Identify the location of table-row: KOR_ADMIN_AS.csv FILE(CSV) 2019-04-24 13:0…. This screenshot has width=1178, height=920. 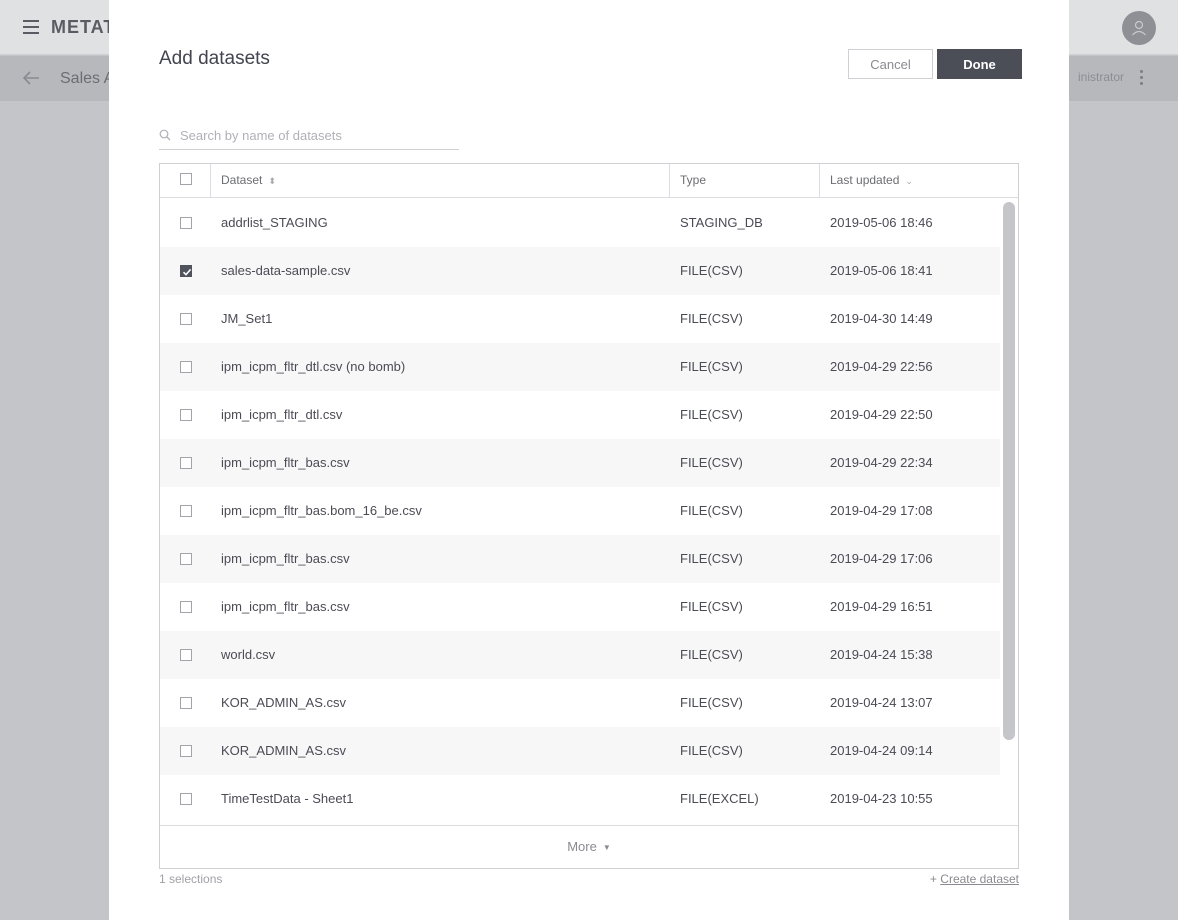
(580, 703).